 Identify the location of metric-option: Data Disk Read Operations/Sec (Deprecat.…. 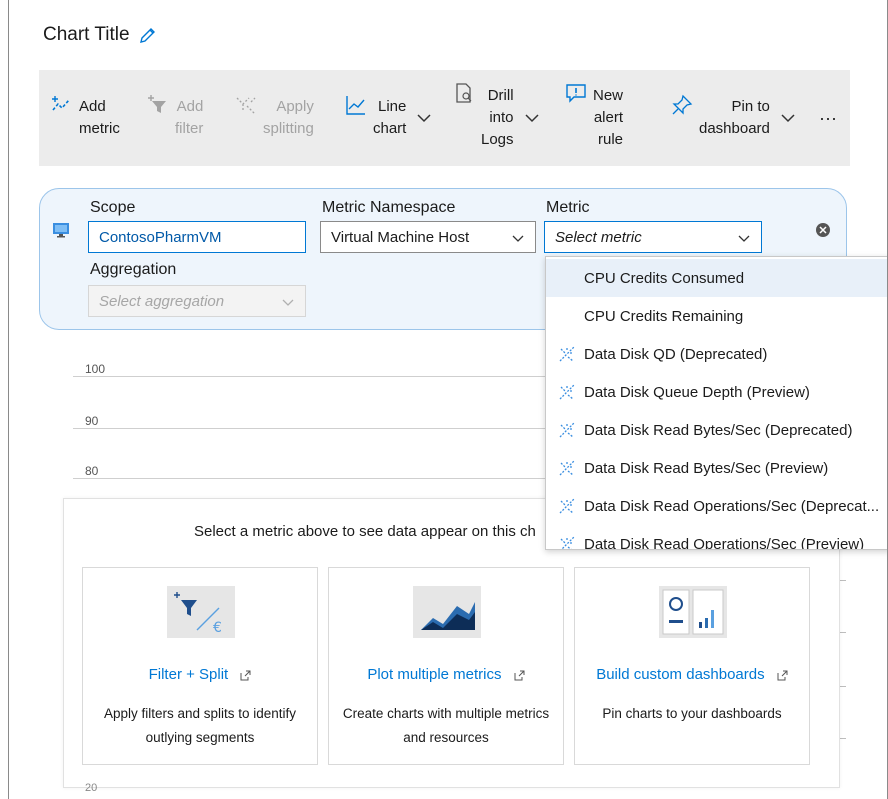
(716, 506).